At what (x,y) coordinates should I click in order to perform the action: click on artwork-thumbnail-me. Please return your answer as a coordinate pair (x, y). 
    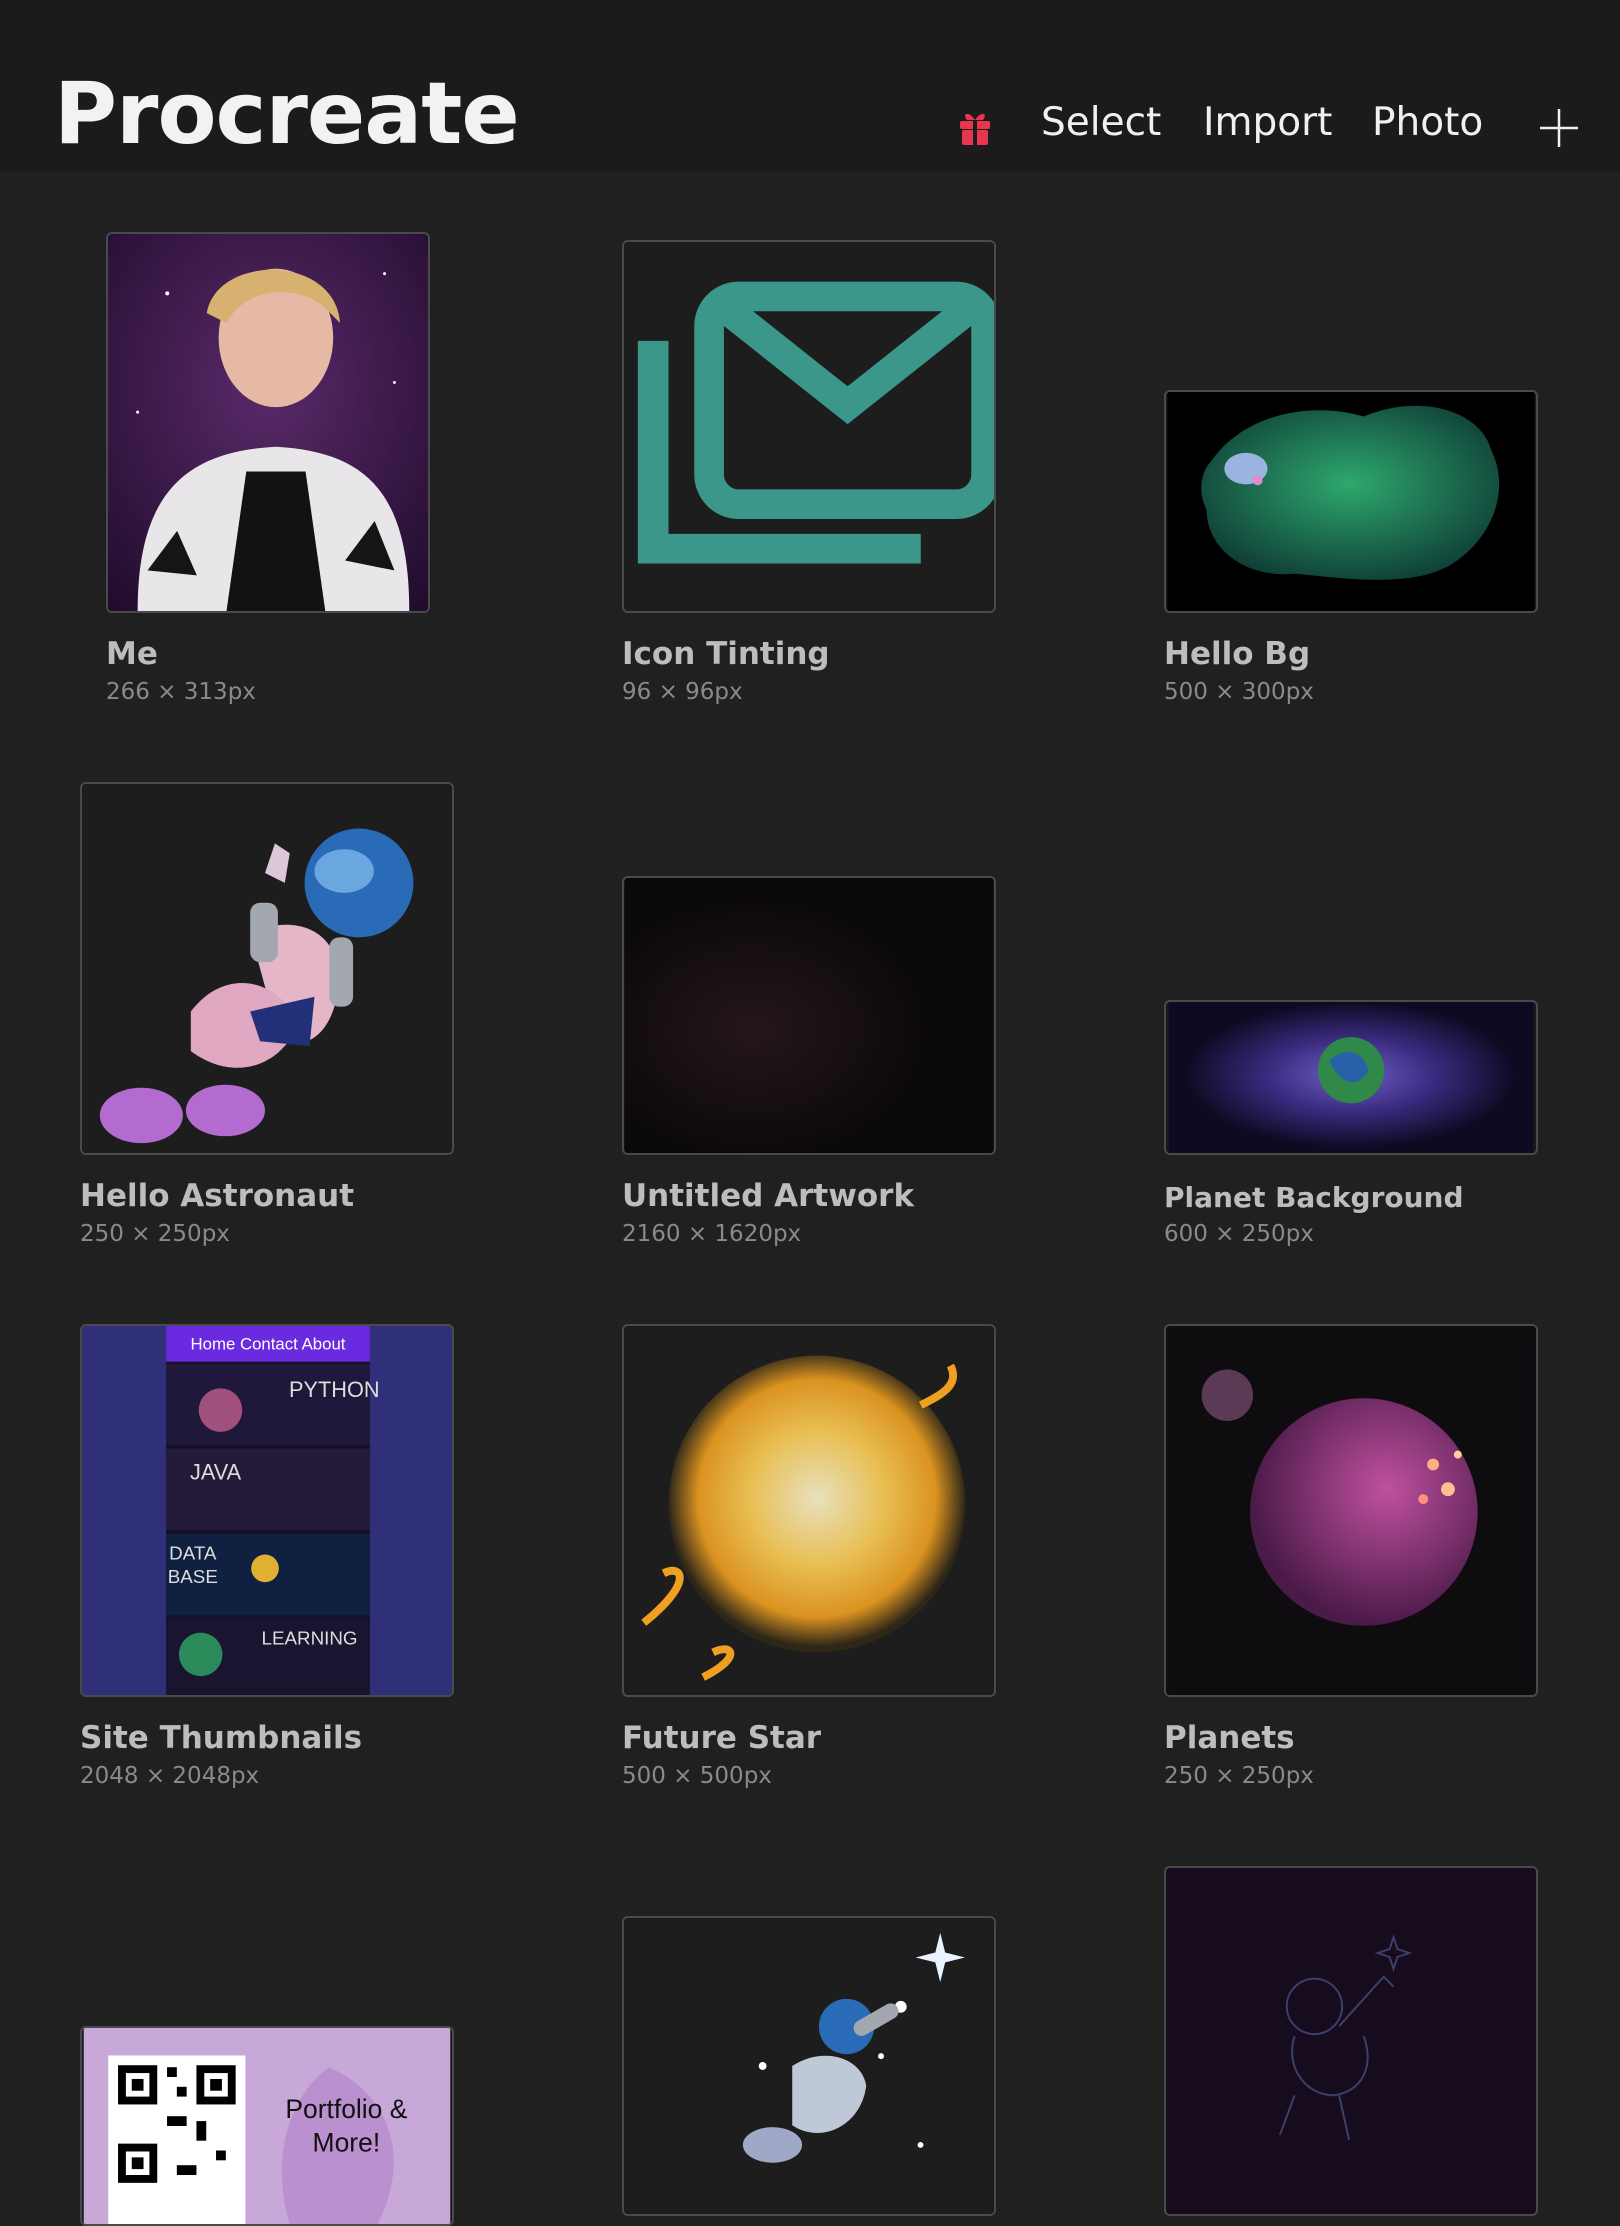
    Looking at the image, I should click on (268, 422).